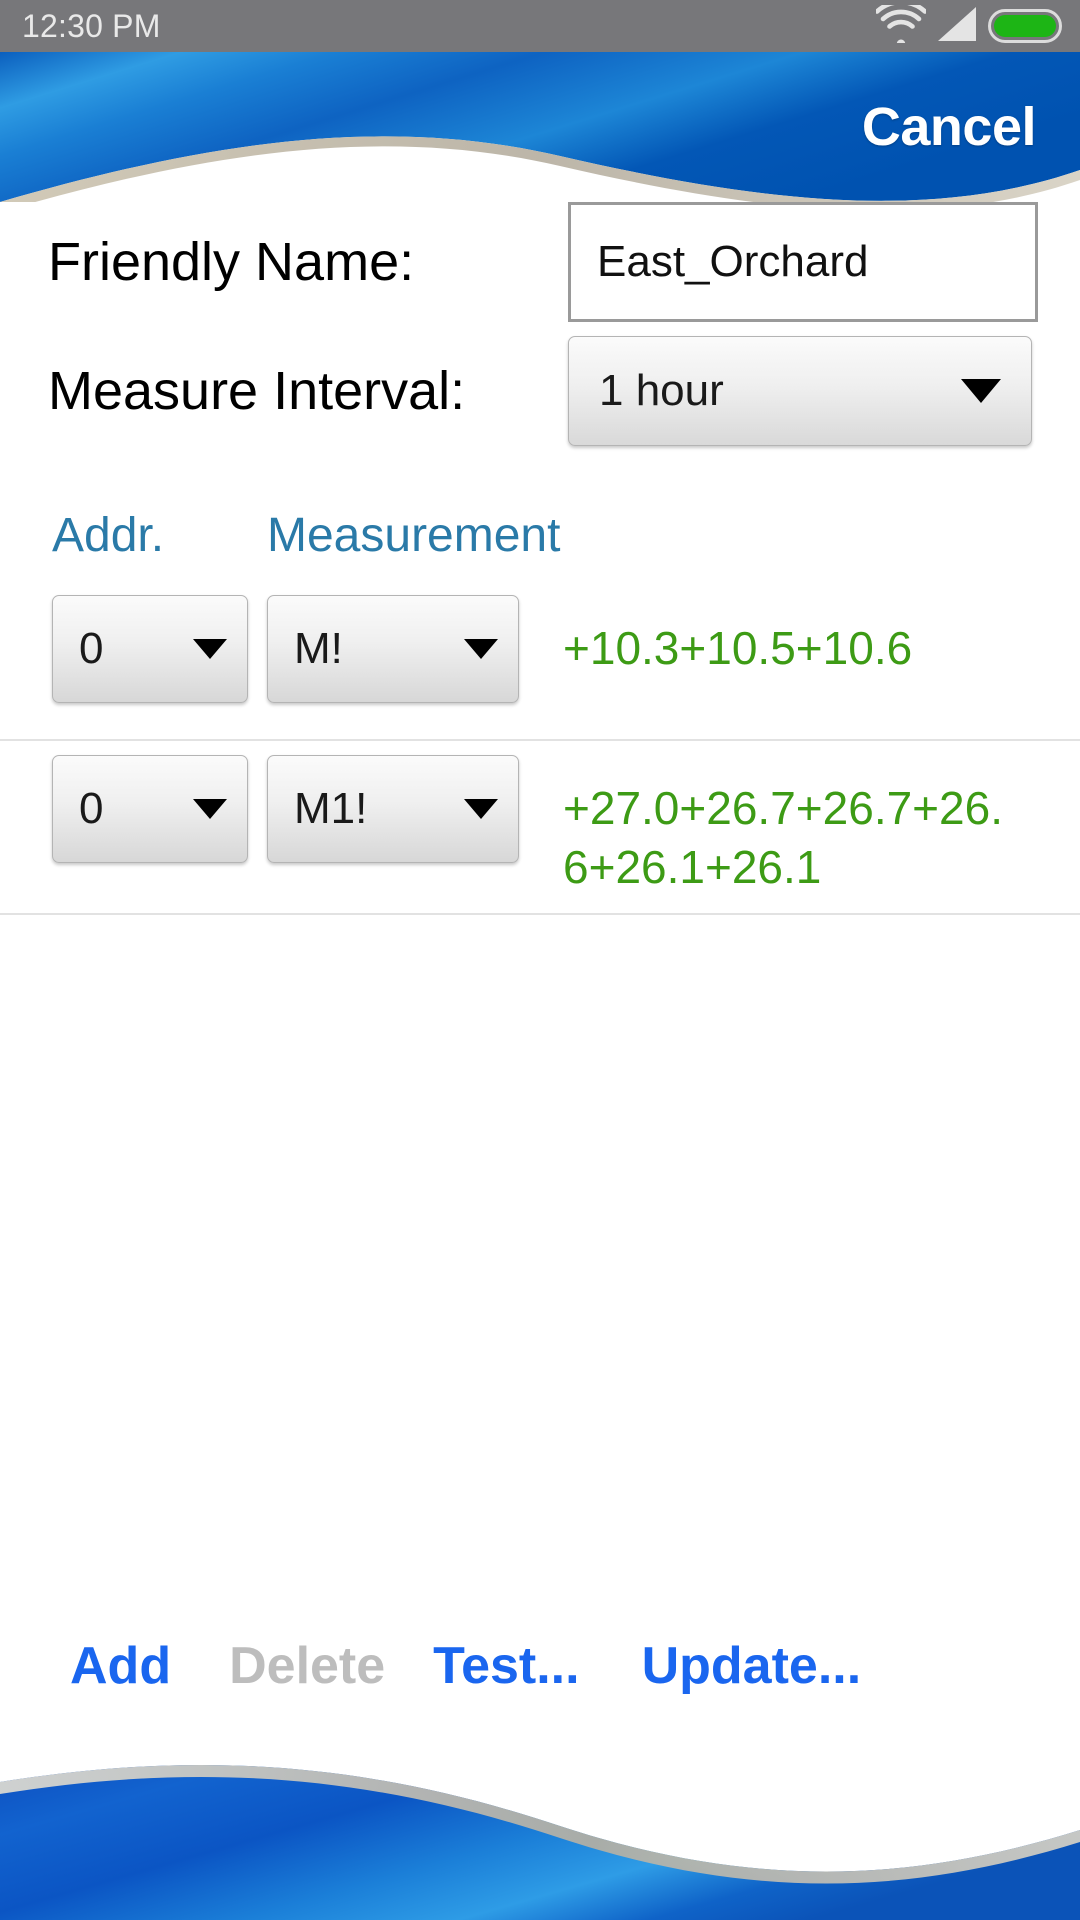  Describe the element at coordinates (120, 1666) in the screenshot. I see `add-button: Add` at that location.